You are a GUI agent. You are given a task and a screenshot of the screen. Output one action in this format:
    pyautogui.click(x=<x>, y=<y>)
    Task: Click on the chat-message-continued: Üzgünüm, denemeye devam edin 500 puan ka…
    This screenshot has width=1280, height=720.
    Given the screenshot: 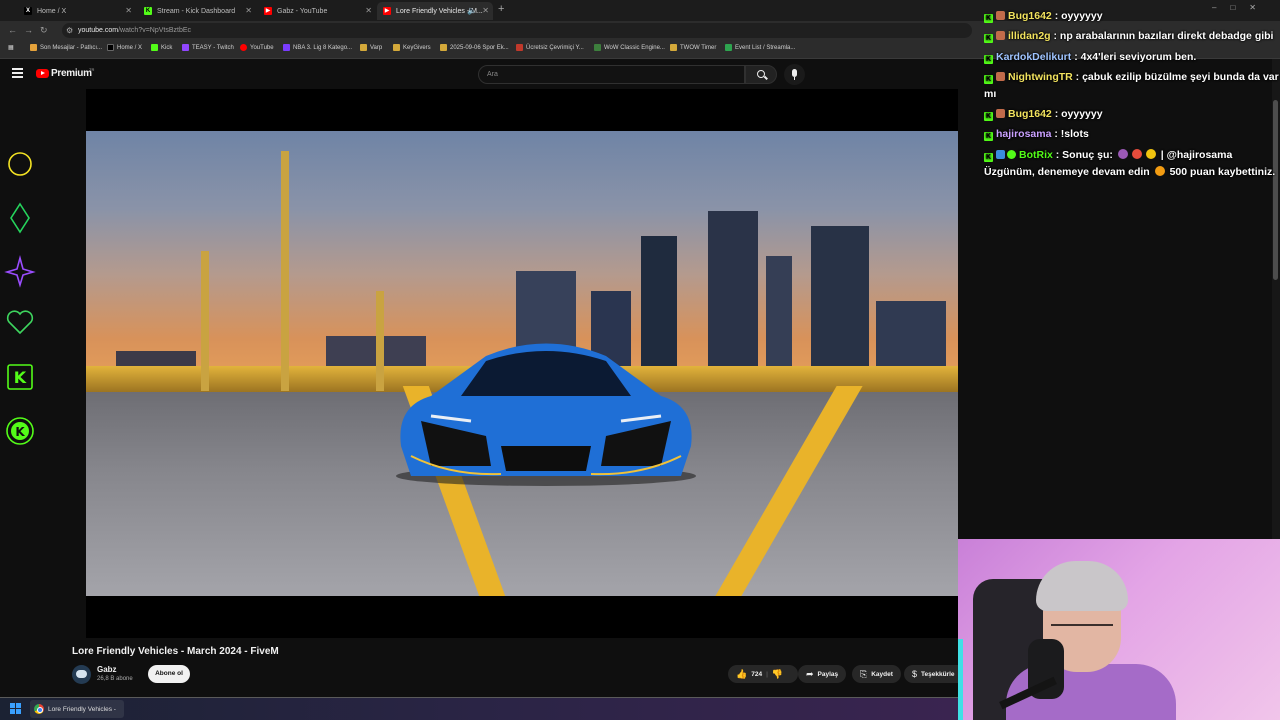 What is the action you would take?
    pyautogui.click(x=1129, y=172)
    